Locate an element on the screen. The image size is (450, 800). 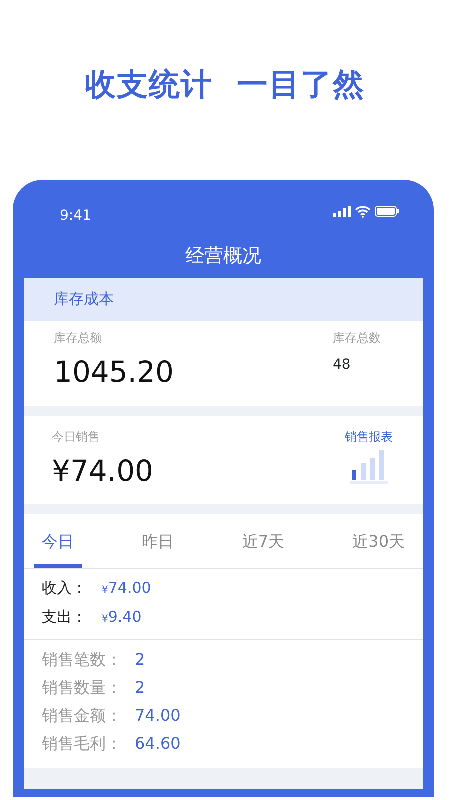
row-label: 销售金额： is located at coordinates (82, 715).